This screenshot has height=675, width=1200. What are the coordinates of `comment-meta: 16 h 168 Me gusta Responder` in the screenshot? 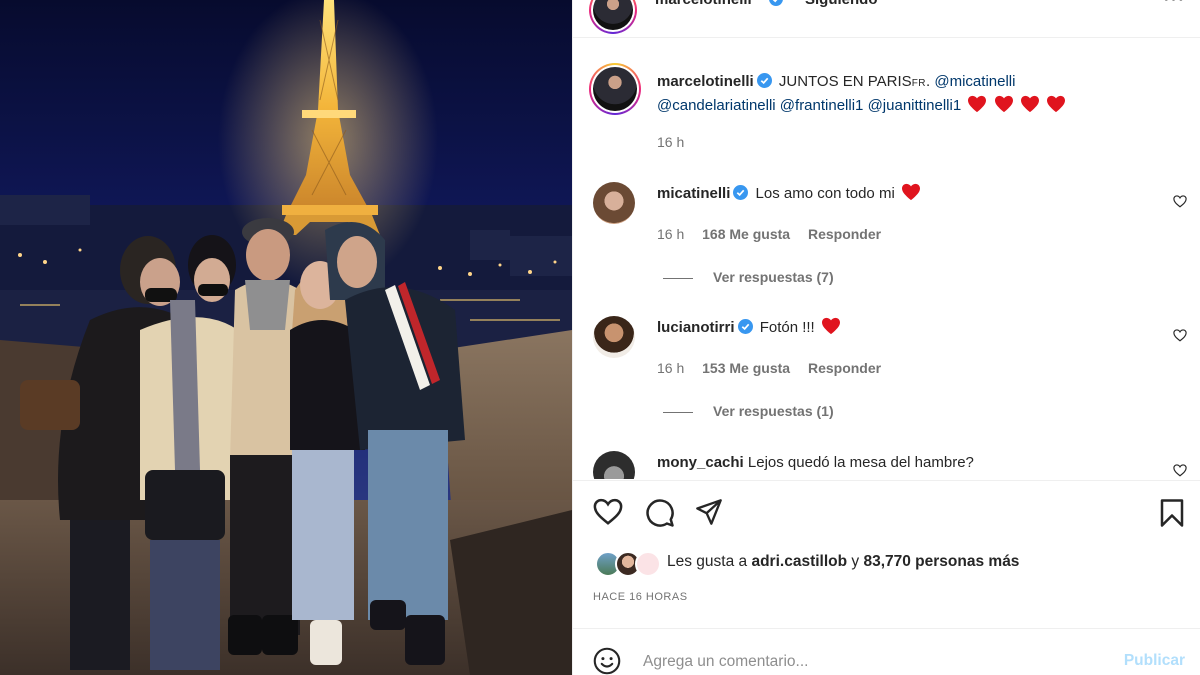 It's located at (769, 234).